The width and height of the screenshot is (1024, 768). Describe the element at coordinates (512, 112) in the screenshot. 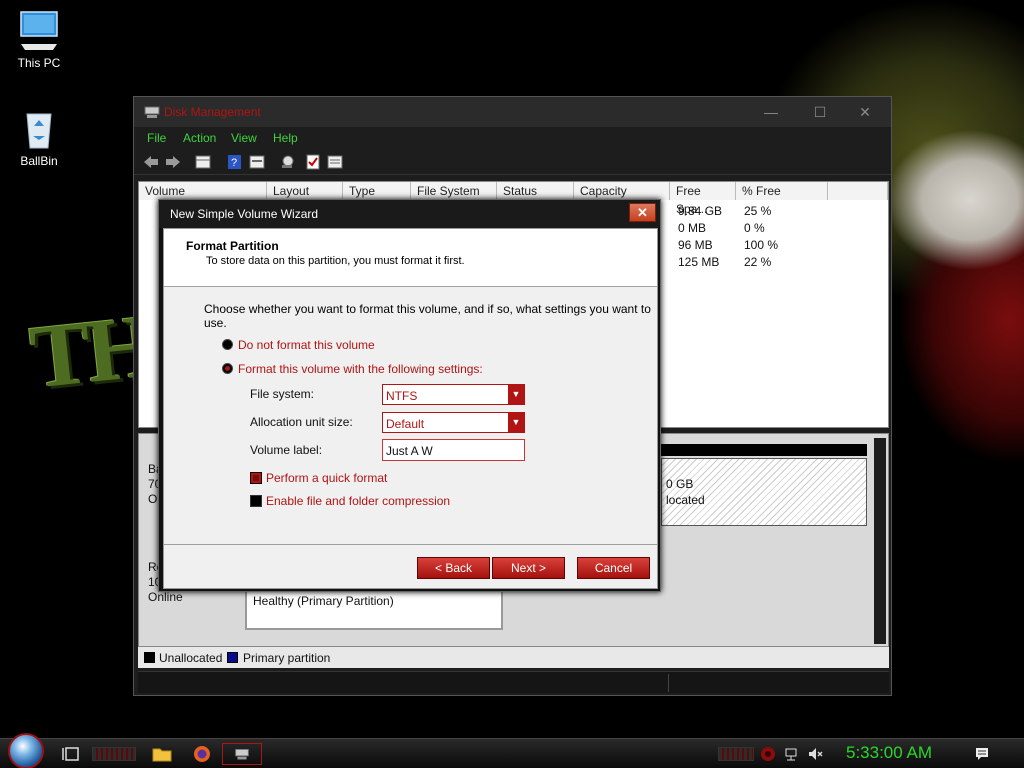

I see `title-bar: Disk Management — ☐ ✕` at that location.